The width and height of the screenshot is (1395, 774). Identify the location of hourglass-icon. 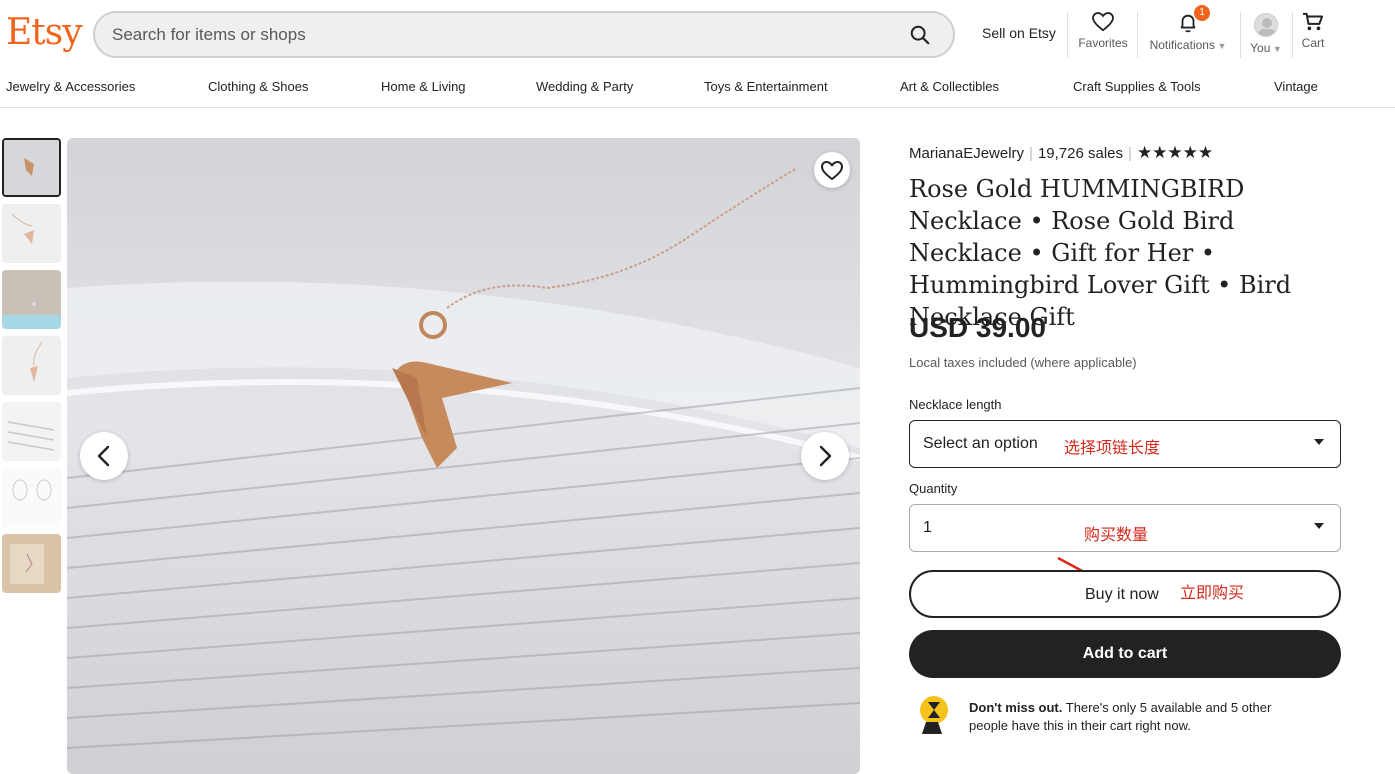
(934, 715).